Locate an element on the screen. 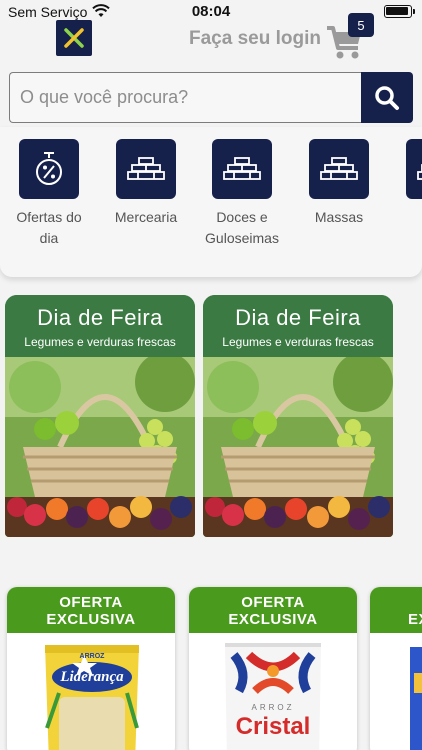 The image size is (422, 750). category-label: Ofertas do dia is located at coordinates (49, 227).